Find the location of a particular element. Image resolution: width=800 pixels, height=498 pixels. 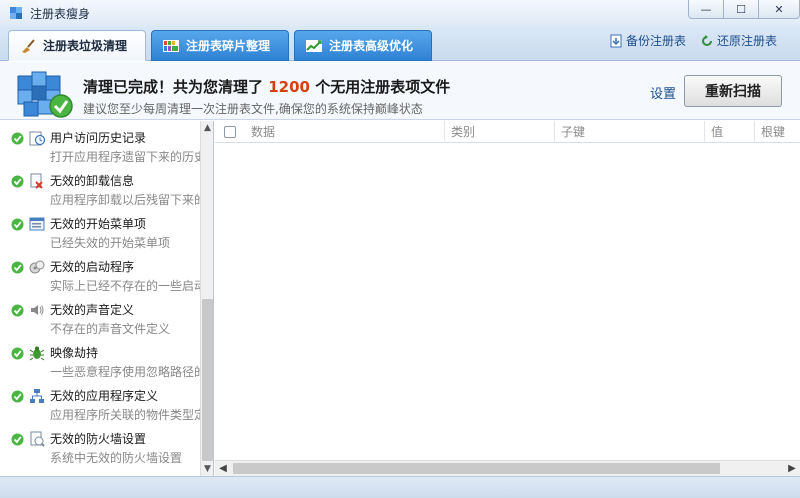

list-item: 无效的卸载信息 应用程序卸载以后残留下来的 is located at coordinates (100, 188).